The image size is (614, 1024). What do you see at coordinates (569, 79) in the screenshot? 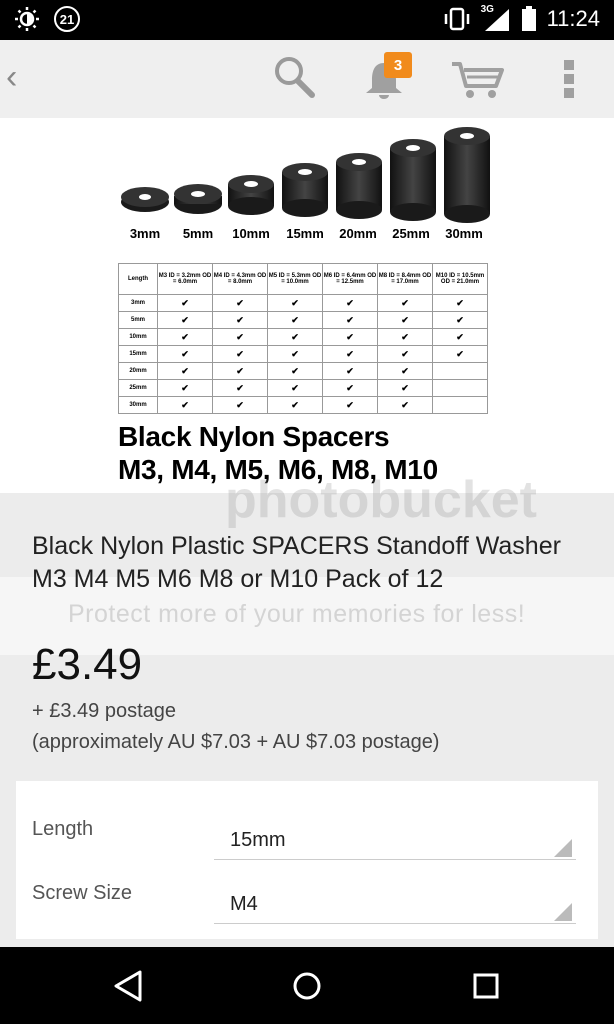
I see `overflow-menu-icon` at bounding box center [569, 79].